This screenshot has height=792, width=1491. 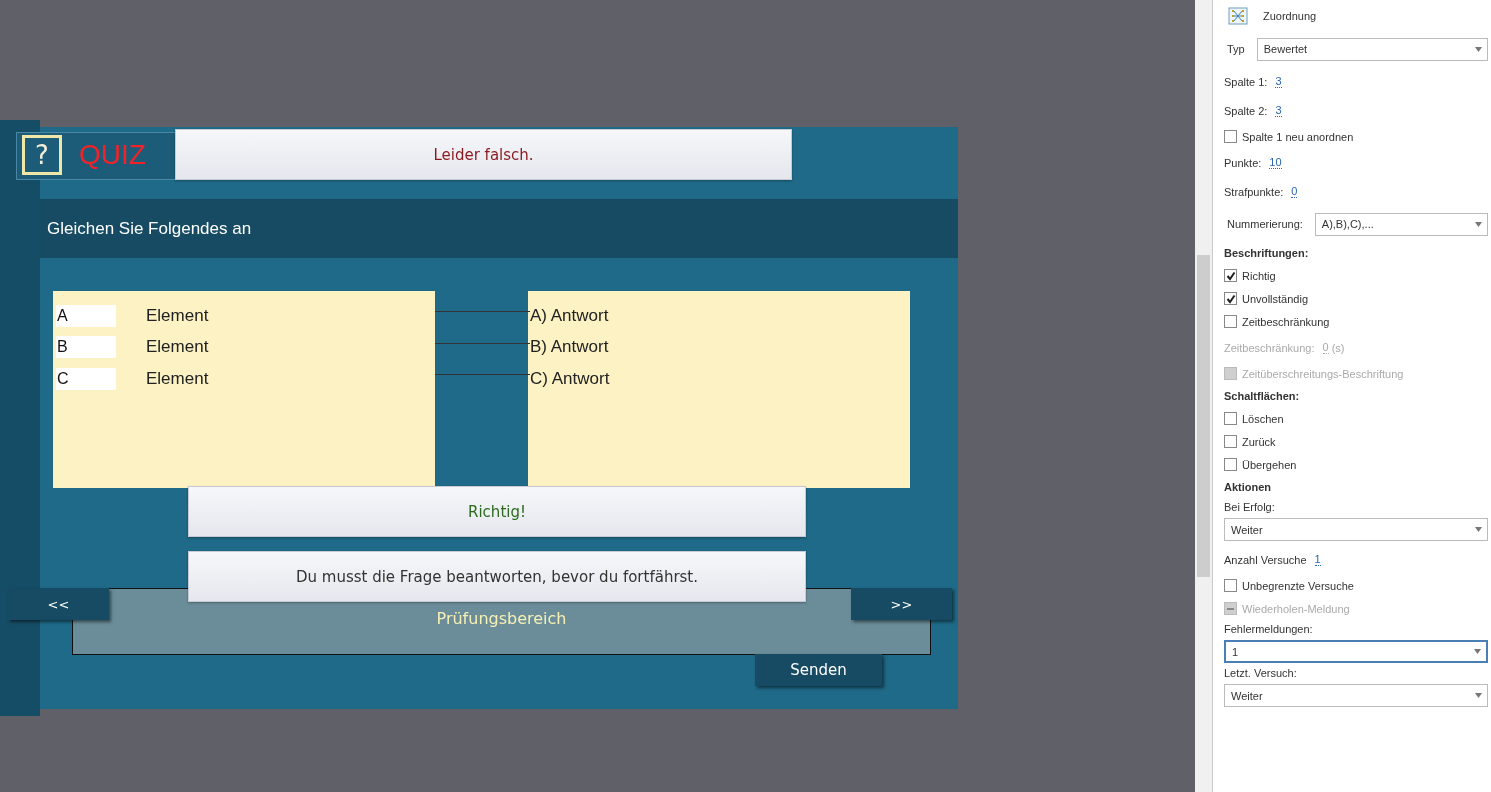 What do you see at coordinates (497, 576) in the screenshot?
I see `caption-text: Du musst die Frage beantworten, bevor du fortfährst.` at bounding box center [497, 576].